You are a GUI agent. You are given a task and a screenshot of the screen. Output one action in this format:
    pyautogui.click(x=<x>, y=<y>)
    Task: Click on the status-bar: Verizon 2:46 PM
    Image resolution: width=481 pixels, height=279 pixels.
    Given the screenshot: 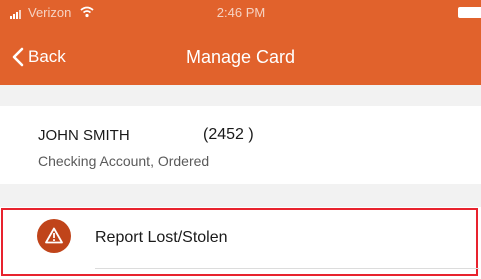 What is the action you would take?
    pyautogui.click(x=240, y=14)
    